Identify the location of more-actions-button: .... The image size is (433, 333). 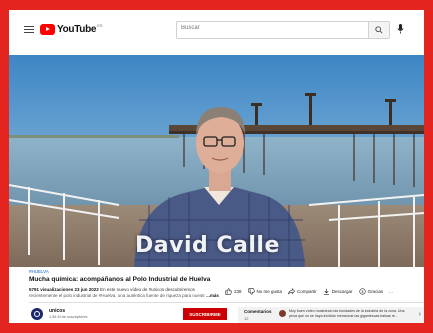
(391, 291).